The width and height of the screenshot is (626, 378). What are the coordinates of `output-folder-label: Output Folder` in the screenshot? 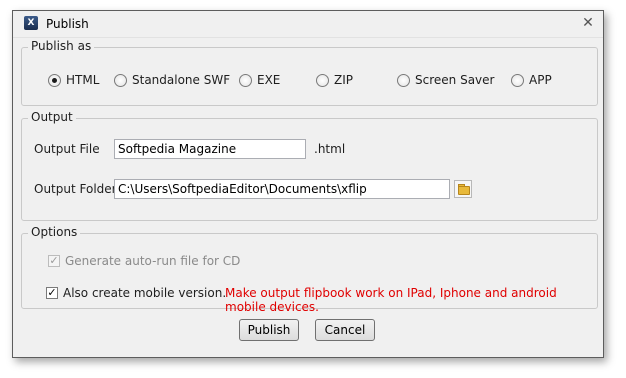 It's located at (75, 189).